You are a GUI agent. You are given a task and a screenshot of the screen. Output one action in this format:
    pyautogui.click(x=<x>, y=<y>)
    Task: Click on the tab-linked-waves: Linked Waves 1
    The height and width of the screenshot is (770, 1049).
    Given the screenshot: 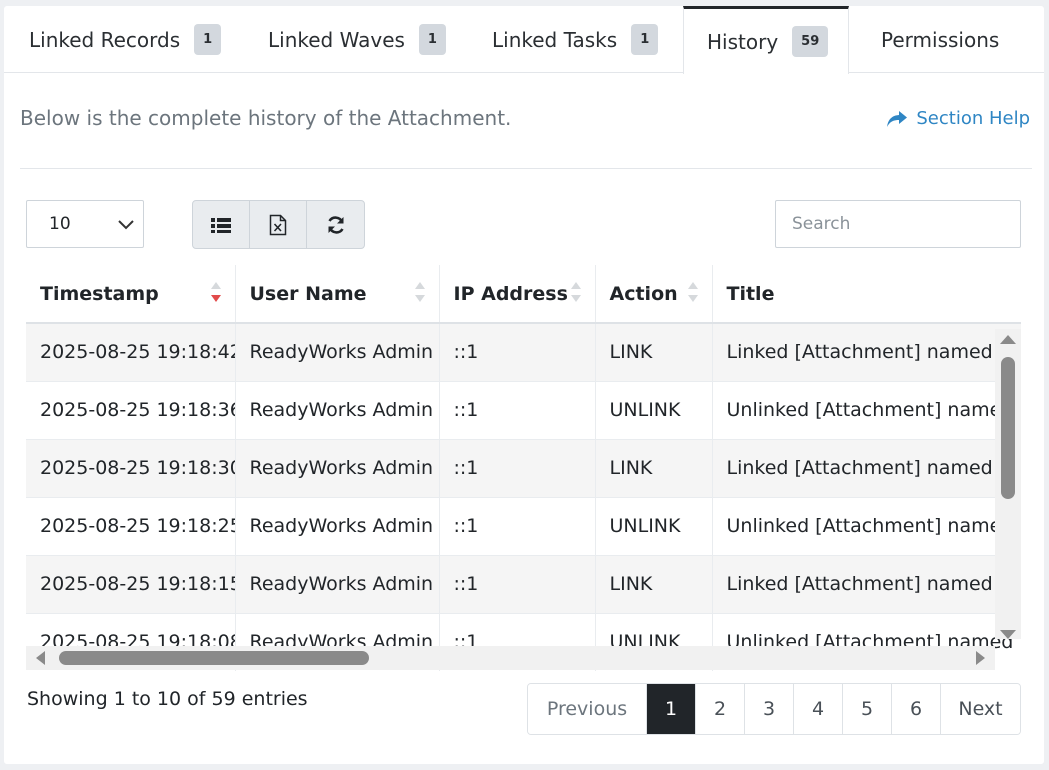 What is the action you would take?
    pyautogui.click(x=357, y=39)
    